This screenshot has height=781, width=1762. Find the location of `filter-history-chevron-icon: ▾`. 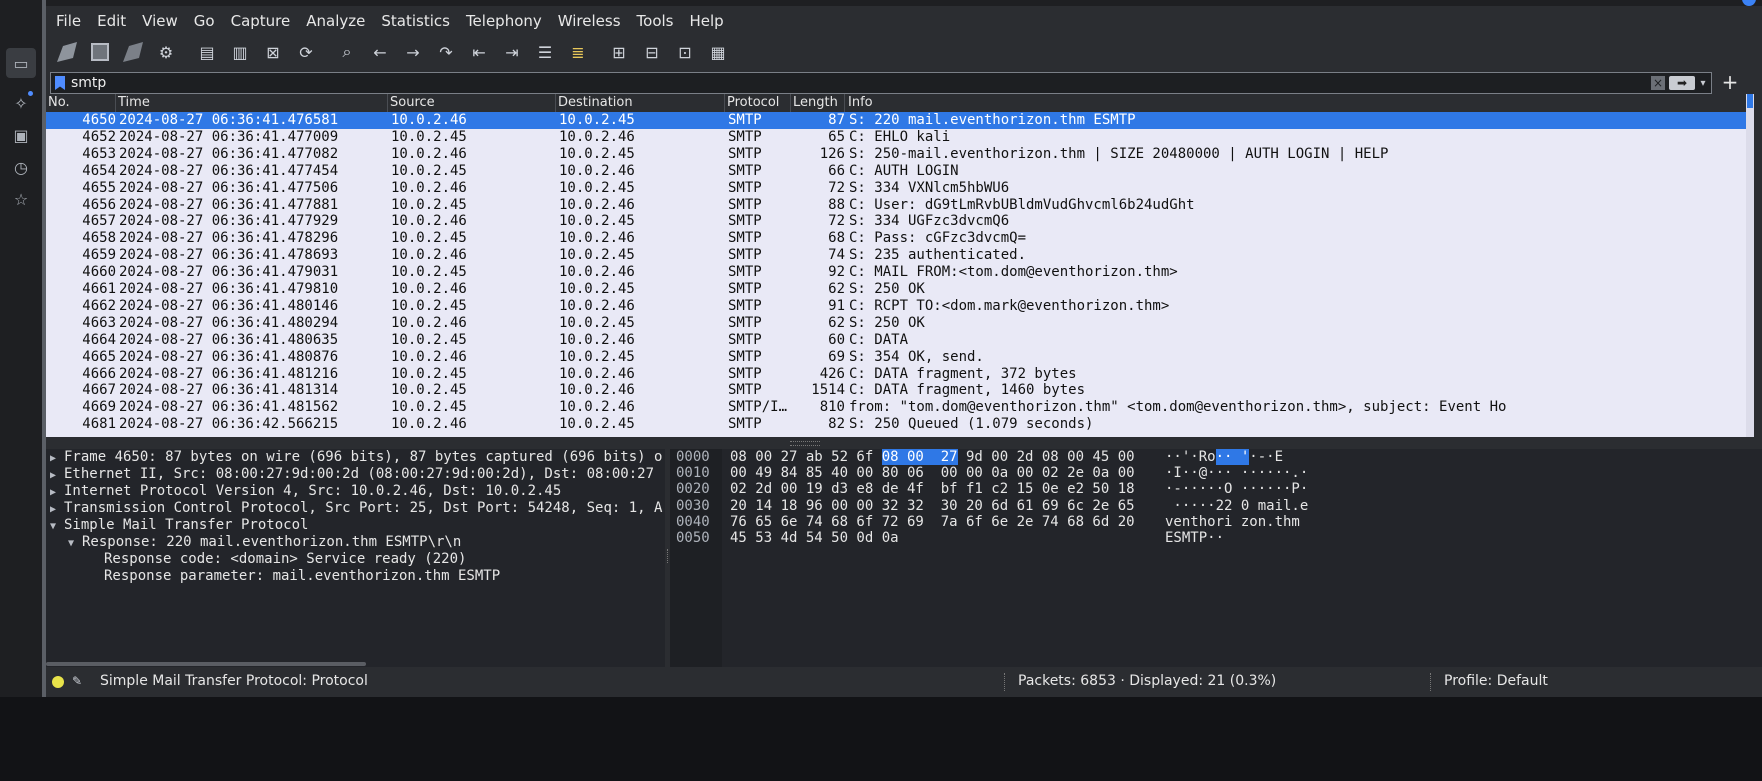

filter-history-chevron-icon: ▾ is located at coordinates (1703, 83).